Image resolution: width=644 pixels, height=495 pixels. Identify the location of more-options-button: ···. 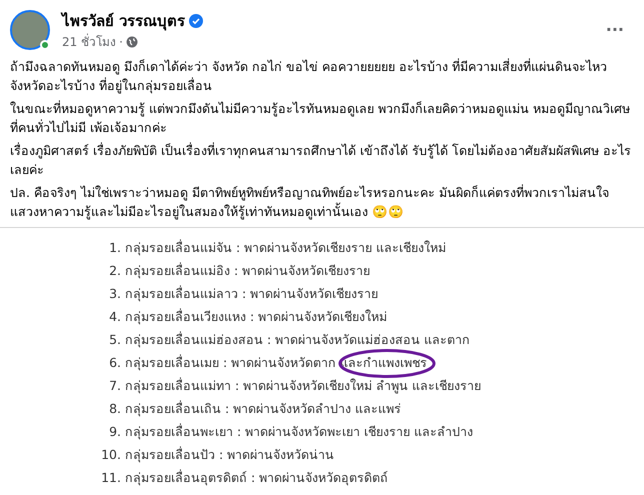
(615, 30).